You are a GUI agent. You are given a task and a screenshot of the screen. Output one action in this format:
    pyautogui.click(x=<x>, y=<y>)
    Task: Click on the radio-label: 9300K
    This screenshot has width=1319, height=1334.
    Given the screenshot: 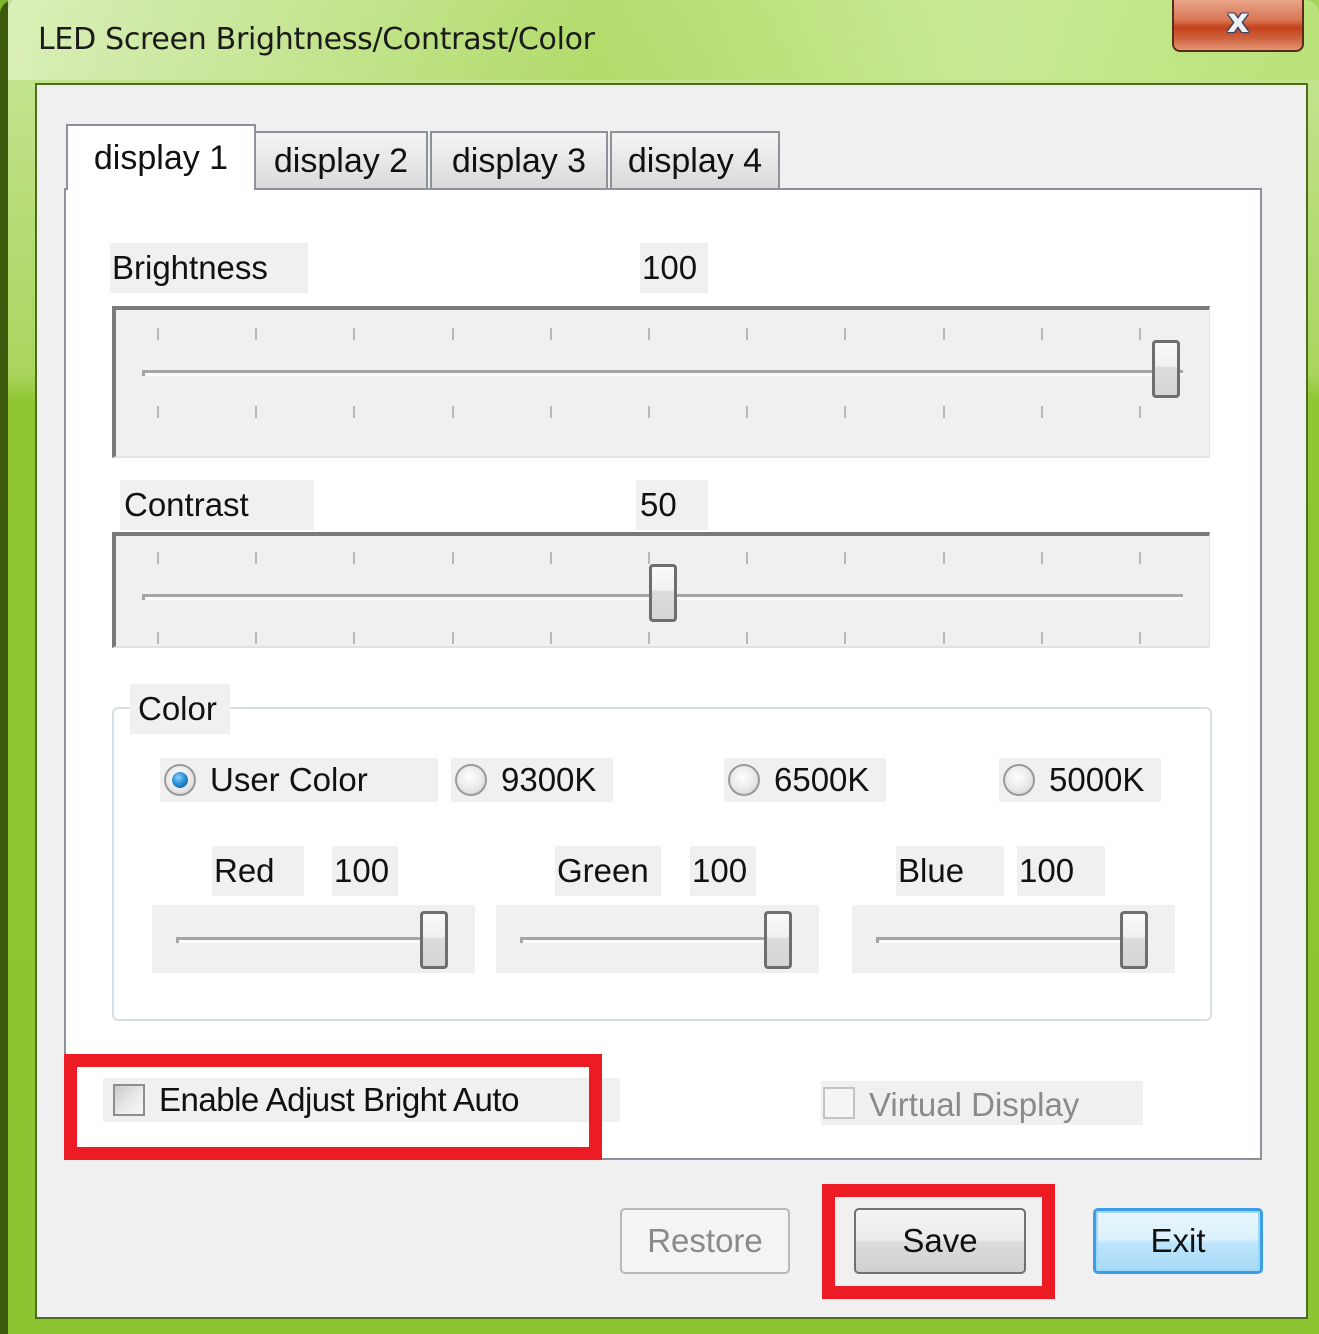 What is the action you would take?
    pyautogui.click(x=549, y=779)
    